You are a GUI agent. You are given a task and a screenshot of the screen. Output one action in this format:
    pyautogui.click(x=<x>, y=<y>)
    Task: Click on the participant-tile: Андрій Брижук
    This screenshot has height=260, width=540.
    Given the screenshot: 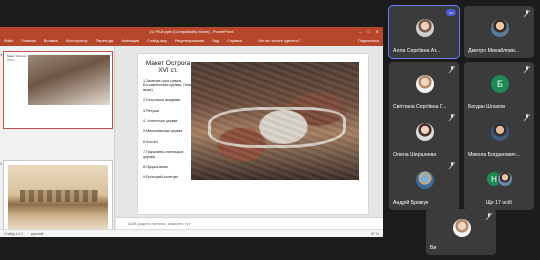 What is the action you would take?
    pyautogui.click(x=424, y=184)
    